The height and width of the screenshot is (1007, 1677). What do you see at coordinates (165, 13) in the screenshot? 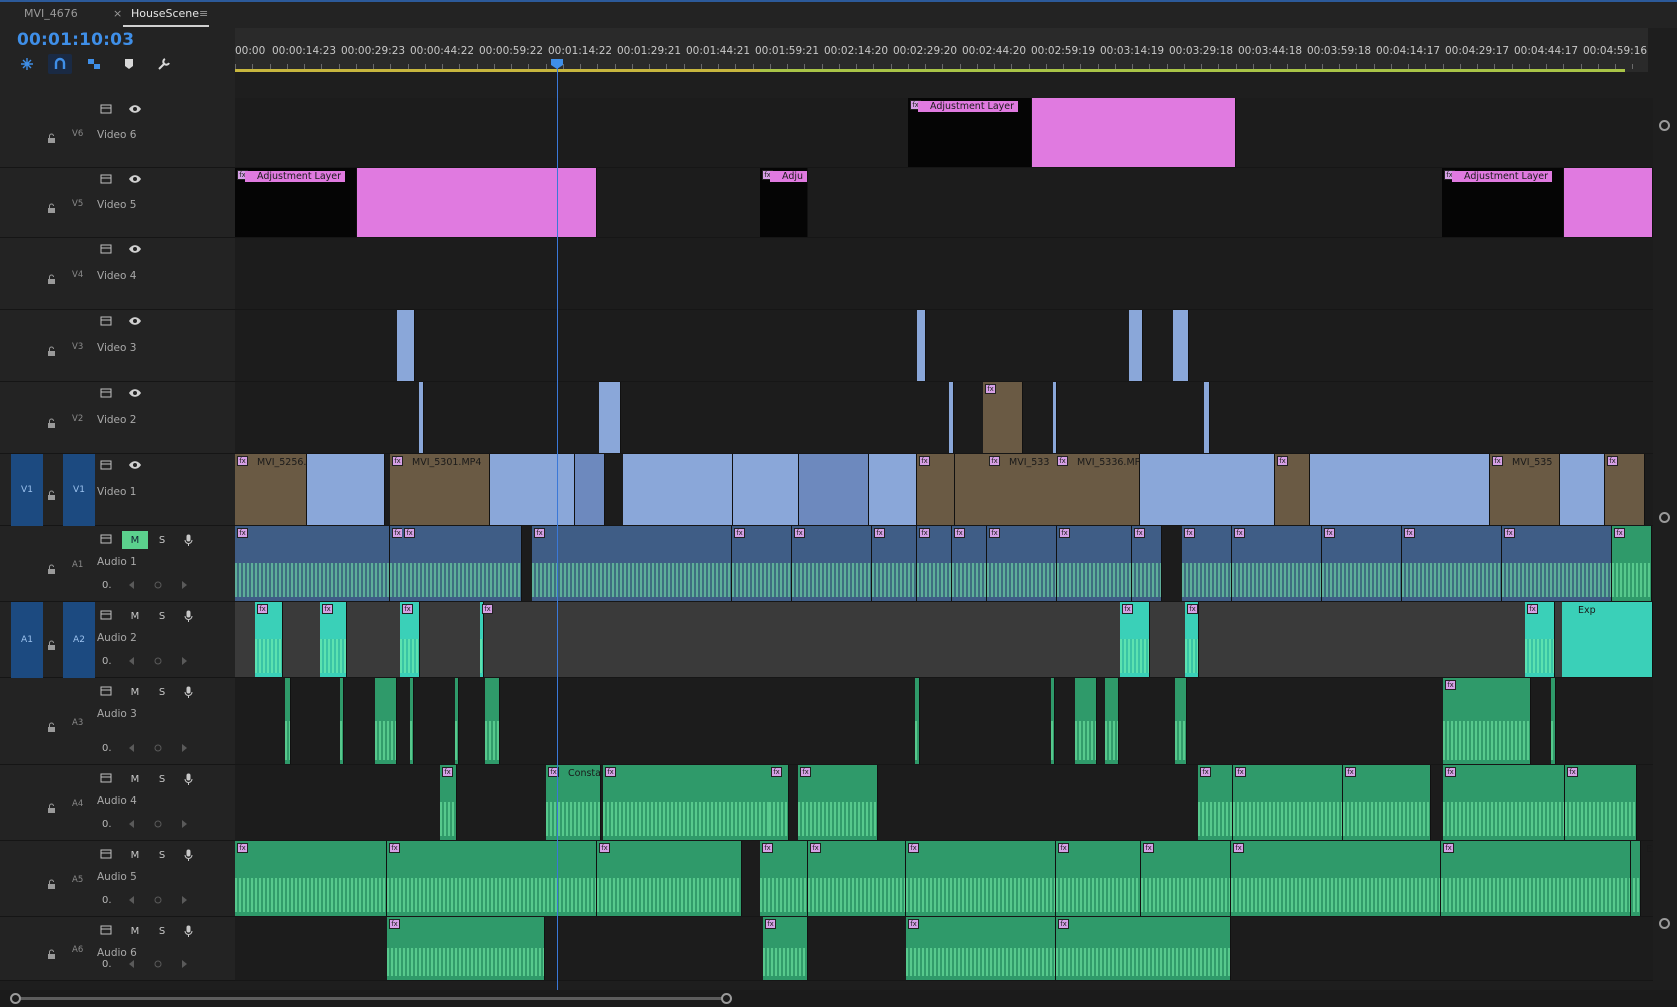
I see `tab-housescene: HouseScene` at bounding box center [165, 13].